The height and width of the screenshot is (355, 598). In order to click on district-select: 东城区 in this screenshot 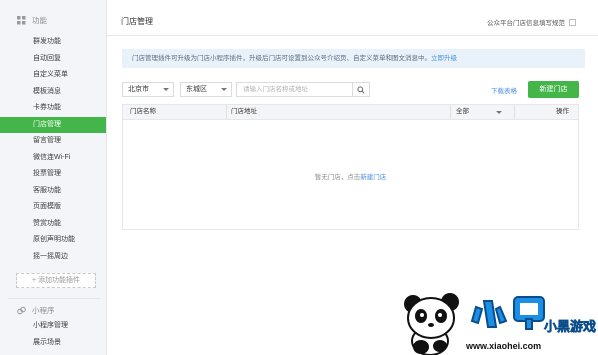, I will do `click(206, 89)`.